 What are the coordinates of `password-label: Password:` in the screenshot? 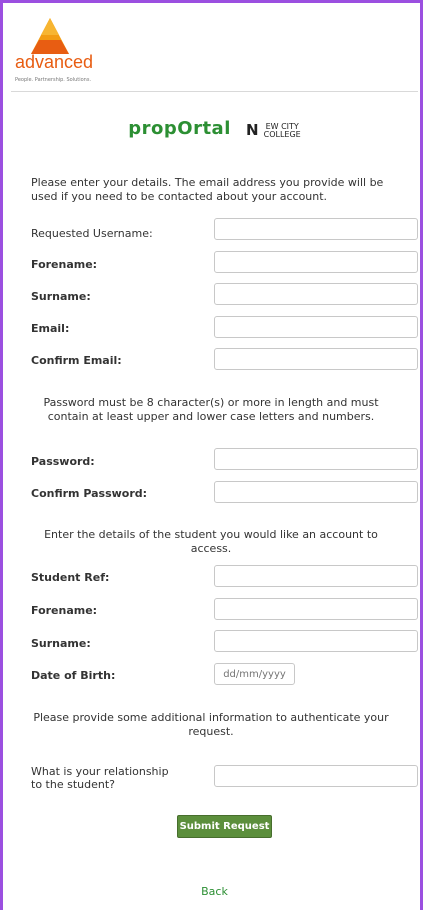 It's located at (63, 461).